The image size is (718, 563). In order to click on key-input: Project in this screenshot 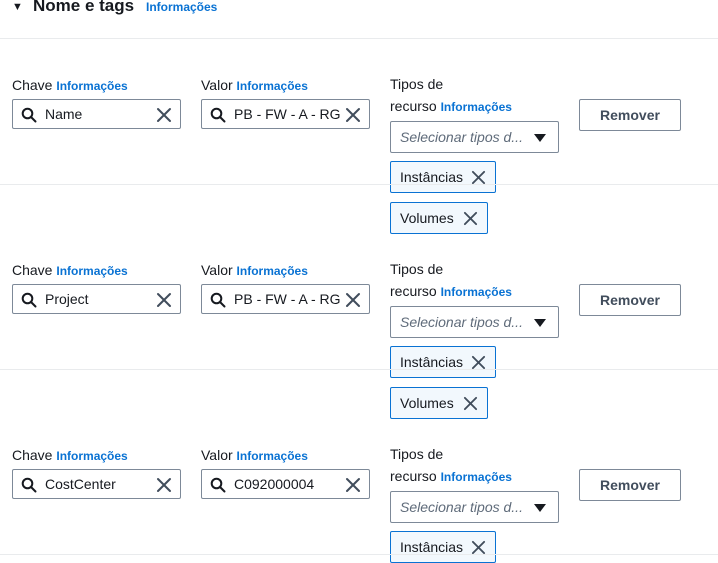, I will do `click(96, 299)`.